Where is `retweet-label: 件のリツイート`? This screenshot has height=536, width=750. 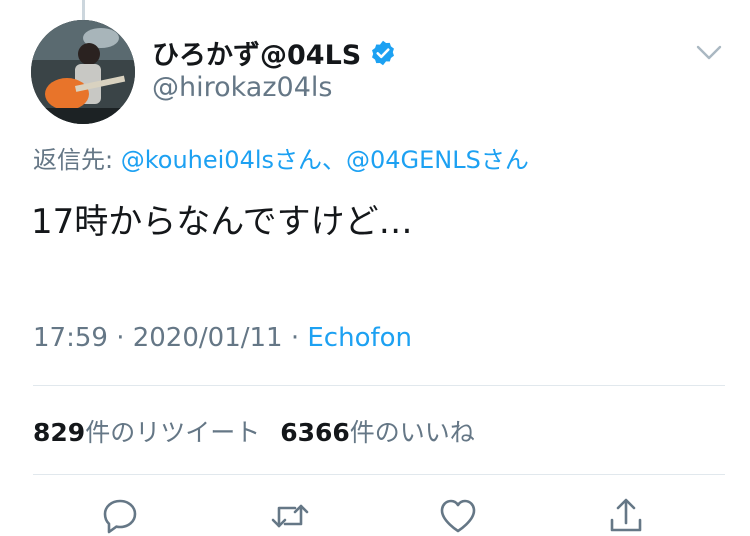 retweet-label: 件のリツイート is located at coordinates (173, 432).